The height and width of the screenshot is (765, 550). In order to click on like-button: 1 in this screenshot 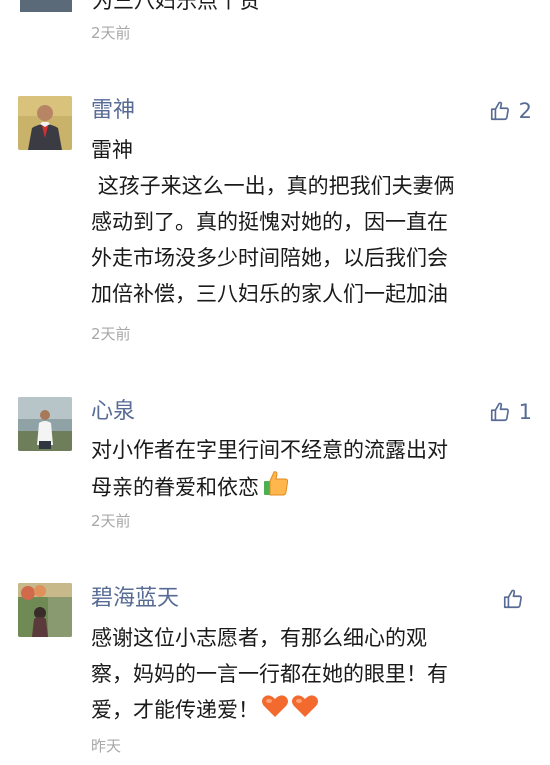, I will do `click(510, 412)`.